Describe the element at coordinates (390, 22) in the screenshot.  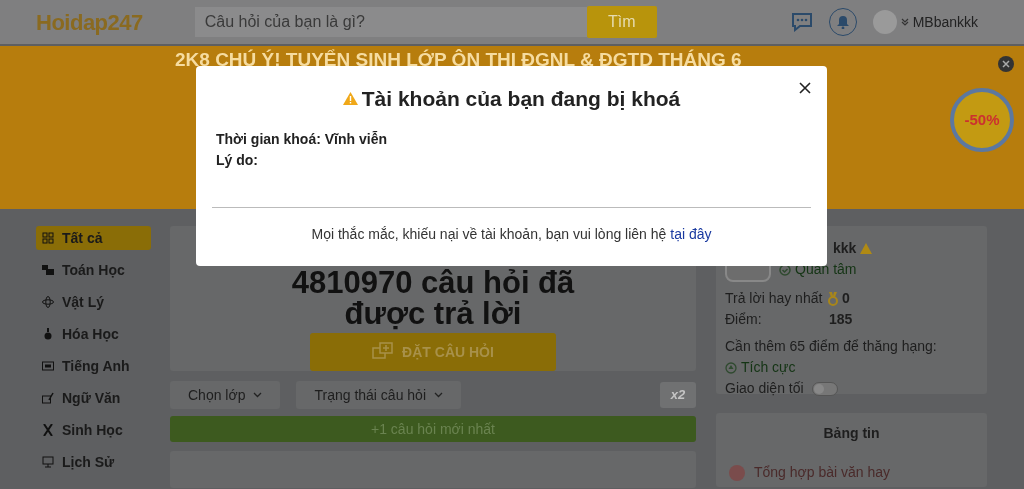
I see `search-field: Câu hỏi của bạn là gì?` at that location.